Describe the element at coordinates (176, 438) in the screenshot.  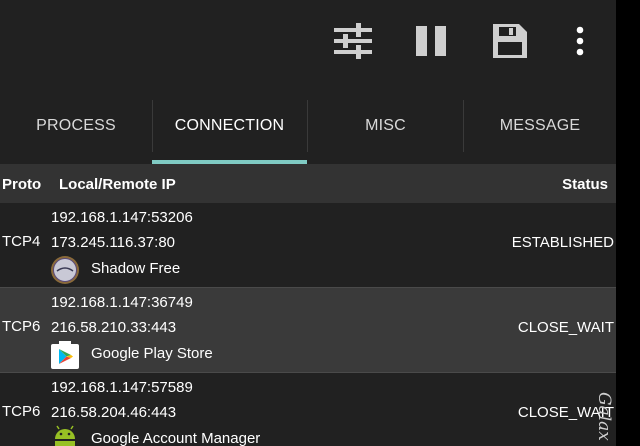
I see `row-app-name: Google Account Manager` at that location.